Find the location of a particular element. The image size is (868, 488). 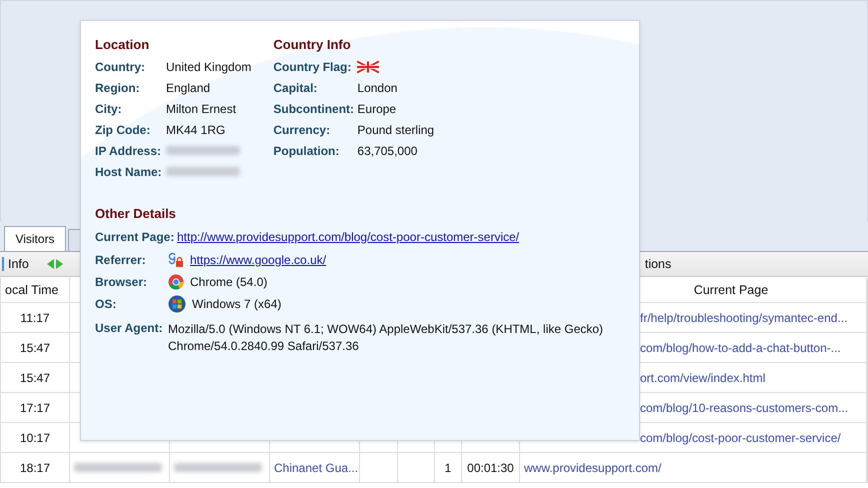

field-value: Europe is located at coordinates (376, 109).